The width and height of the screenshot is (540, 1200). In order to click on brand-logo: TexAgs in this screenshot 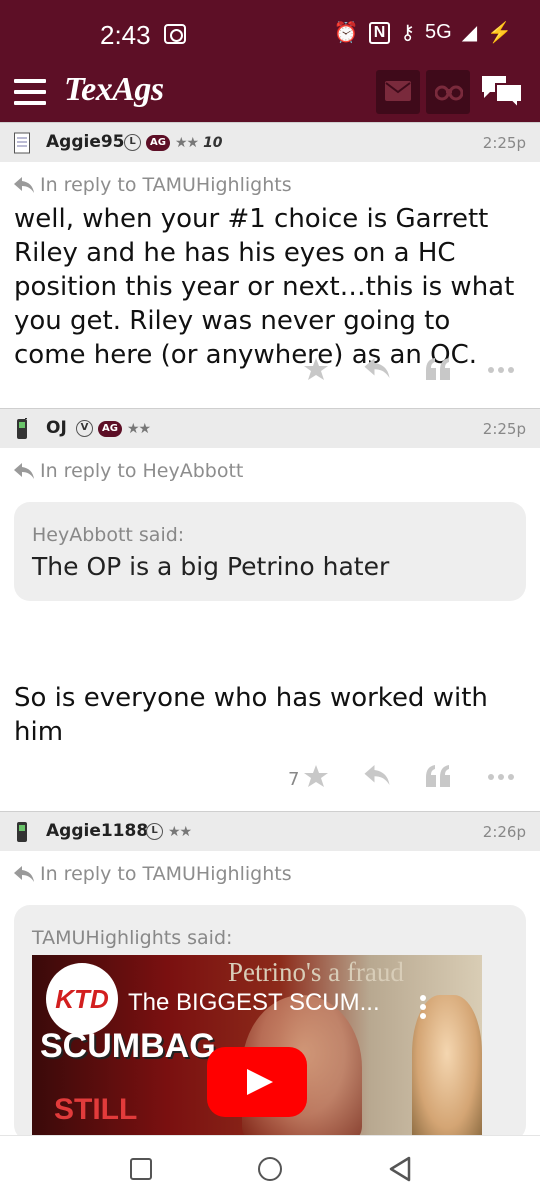, I will do `click(114, 90)`.